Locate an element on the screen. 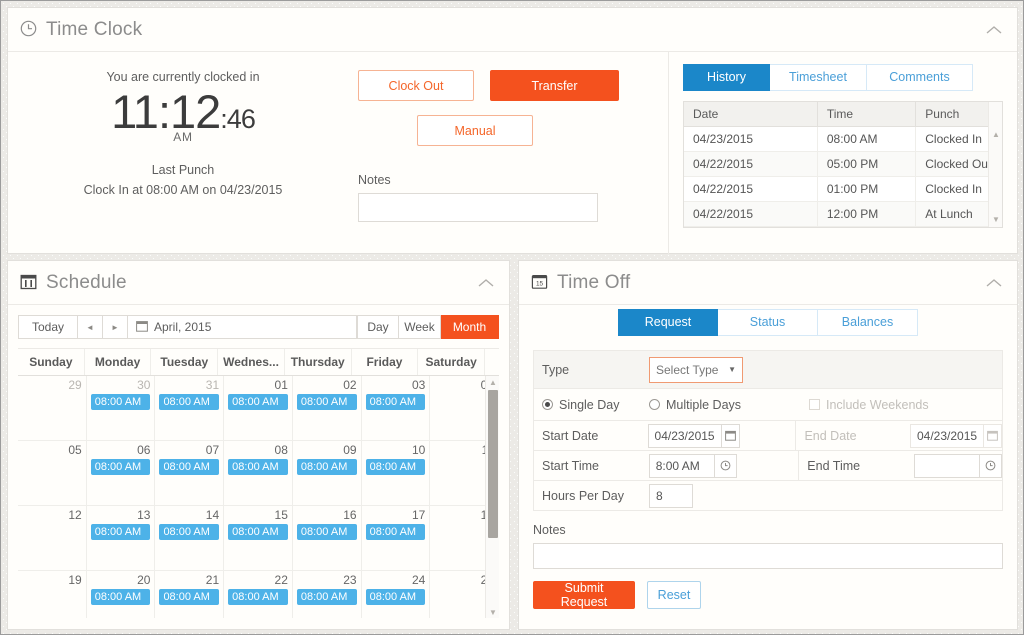 This screenshot has width=1024, height=635. calendar-day-cell: 29 is located at coordinates (52, 408).